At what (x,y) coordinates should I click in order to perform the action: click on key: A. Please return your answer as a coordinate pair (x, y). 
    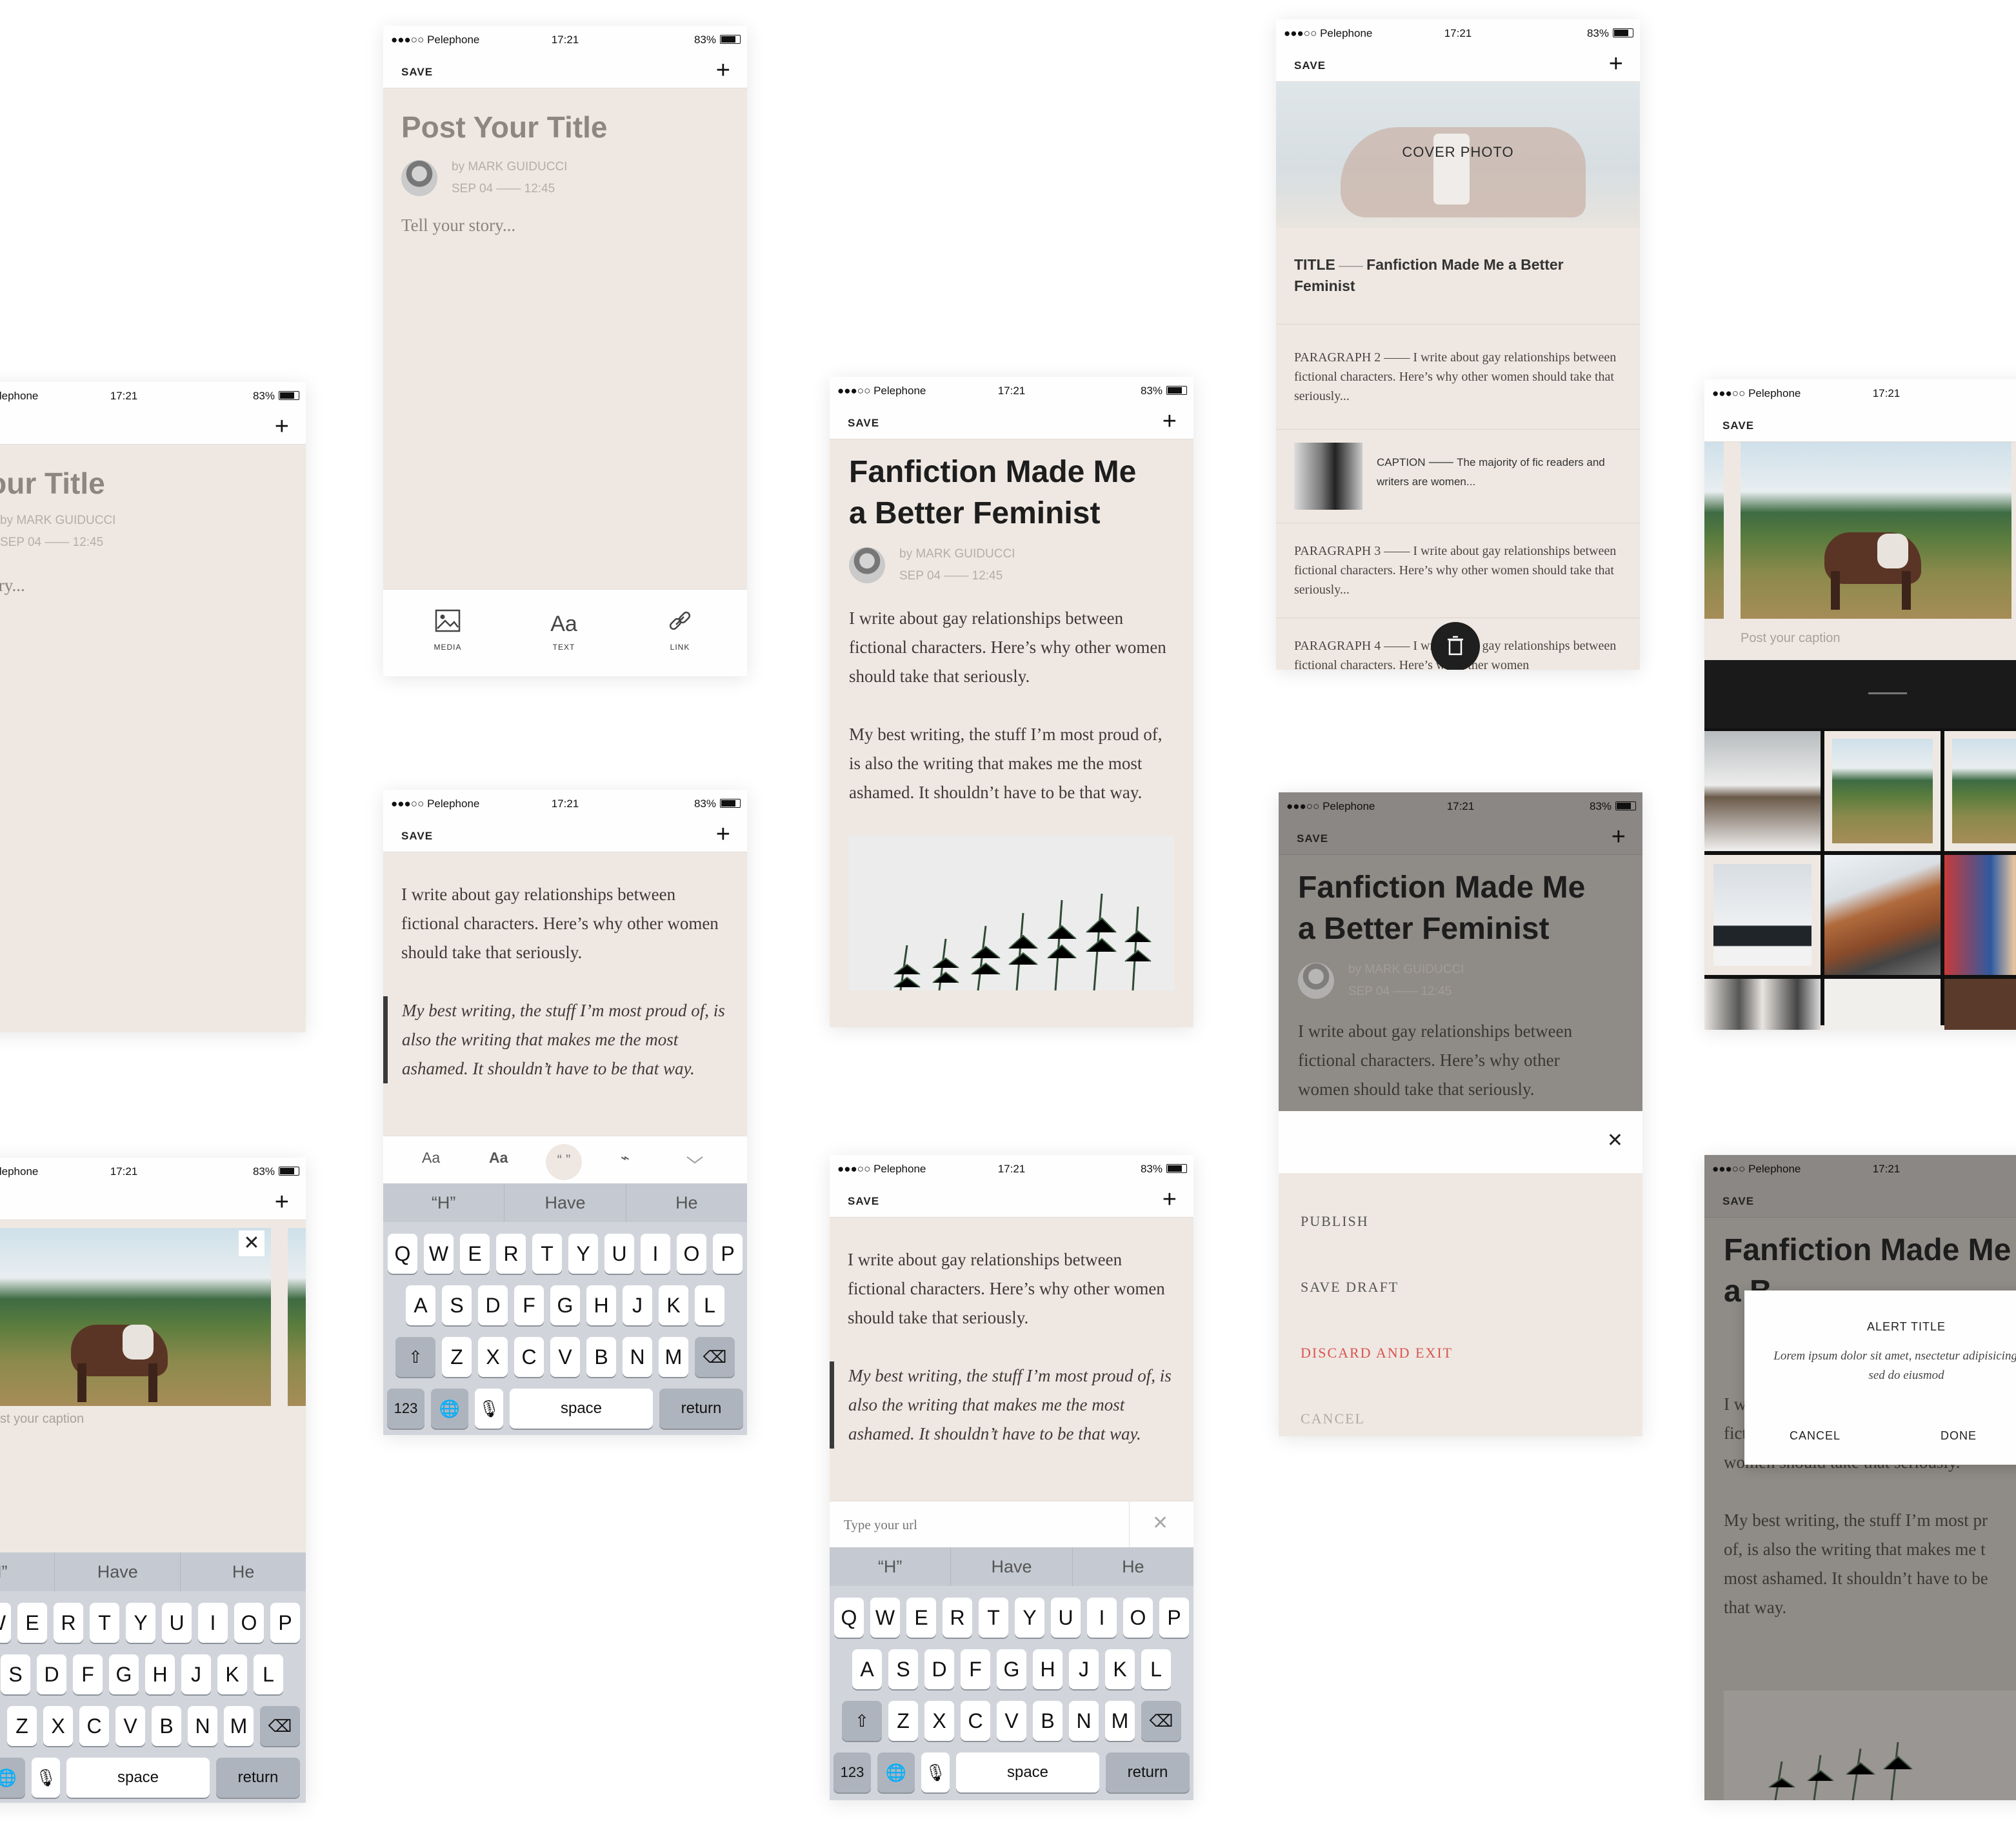
    Looking at the image, I should click on (420, 1305).